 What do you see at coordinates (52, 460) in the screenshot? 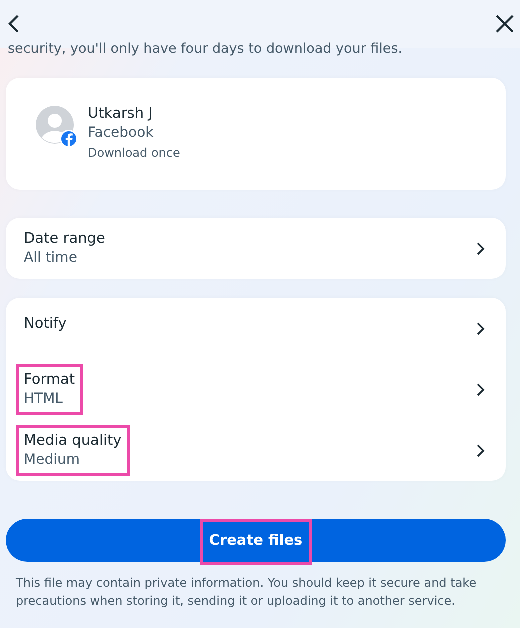
I see `setting-value: Medium` at bounding box center [52, 460].